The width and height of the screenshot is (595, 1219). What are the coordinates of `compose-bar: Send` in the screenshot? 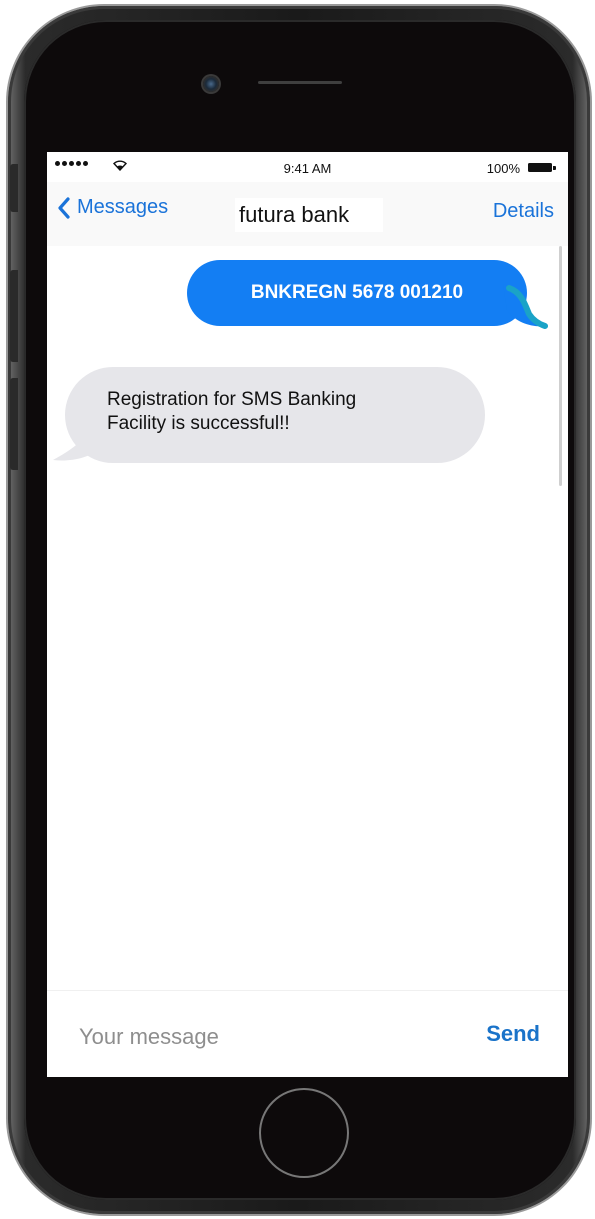 It's located at (307, 1033).